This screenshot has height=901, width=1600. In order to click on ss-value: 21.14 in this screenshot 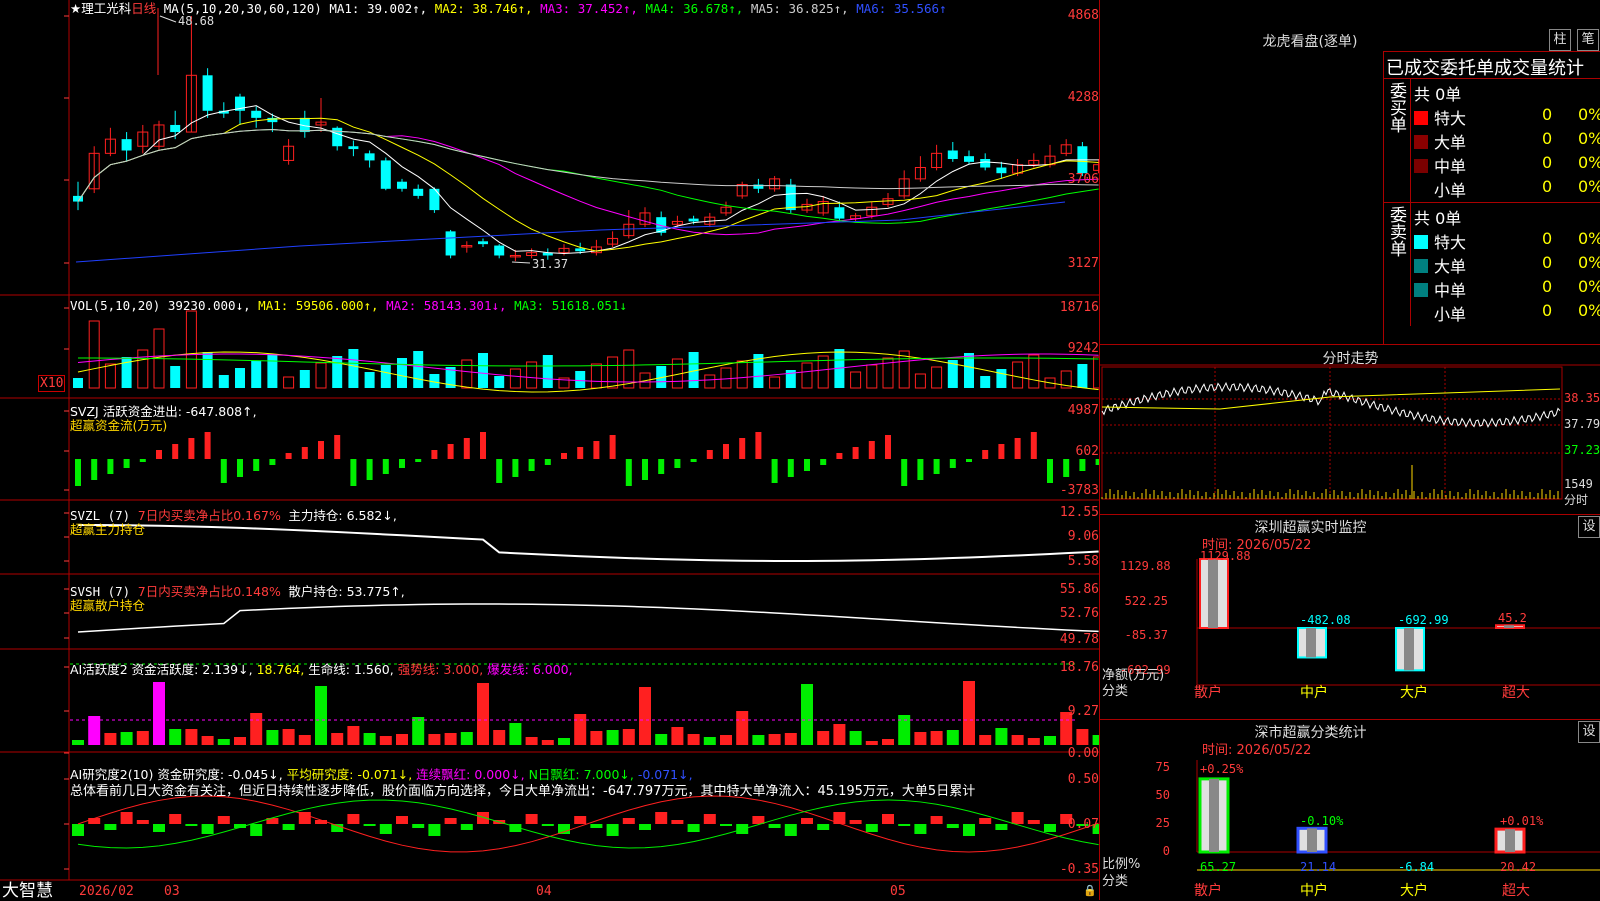, I will do `click(1318, 867)`.